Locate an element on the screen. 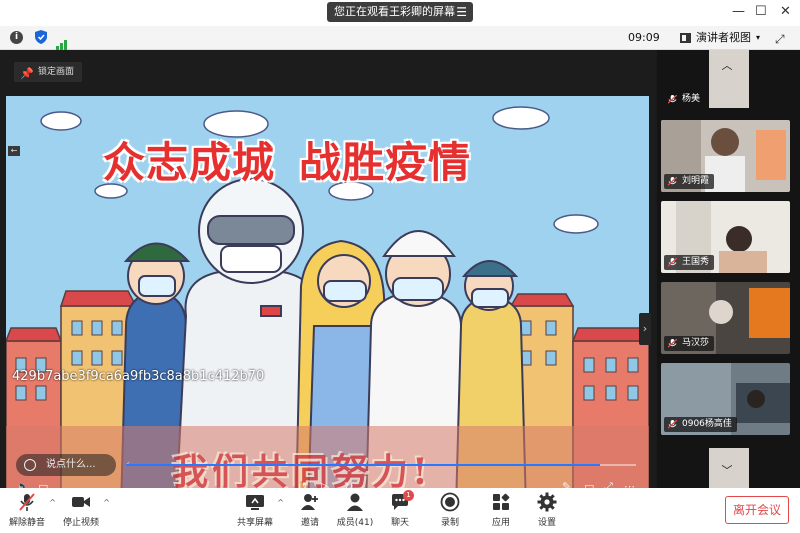 The image size is (800, 533). lock-view-button: 📌 锁定画面 is located at coordinates (48, 72).